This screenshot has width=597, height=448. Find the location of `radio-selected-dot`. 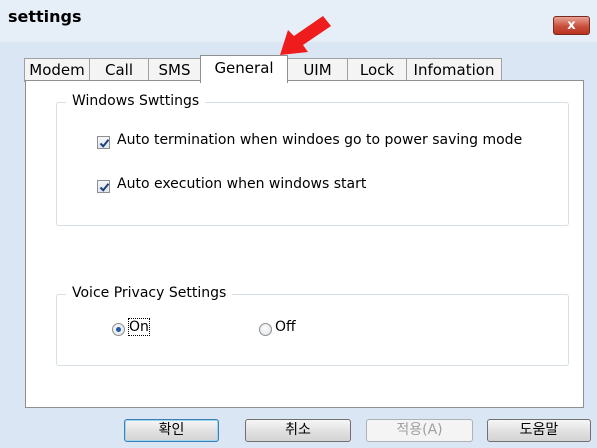

radio-selected-dot is located at coordinates (118, 329).